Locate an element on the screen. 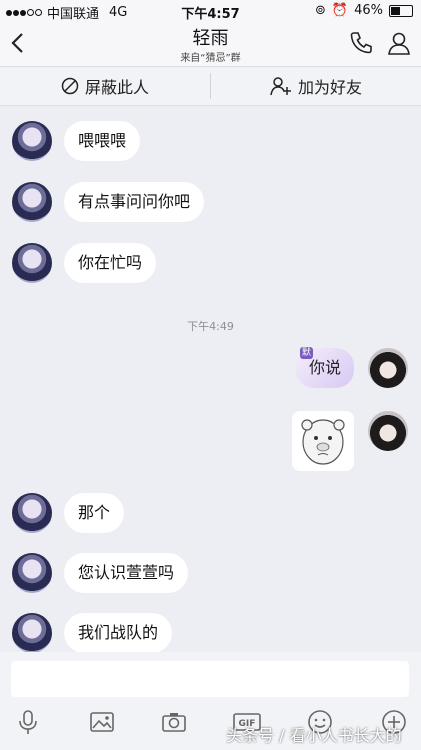 The height and width of the screenshot is (750, 421). stranger-action-bar: 屏蔽此人 加为好友 is located at coordinates (210, 86).